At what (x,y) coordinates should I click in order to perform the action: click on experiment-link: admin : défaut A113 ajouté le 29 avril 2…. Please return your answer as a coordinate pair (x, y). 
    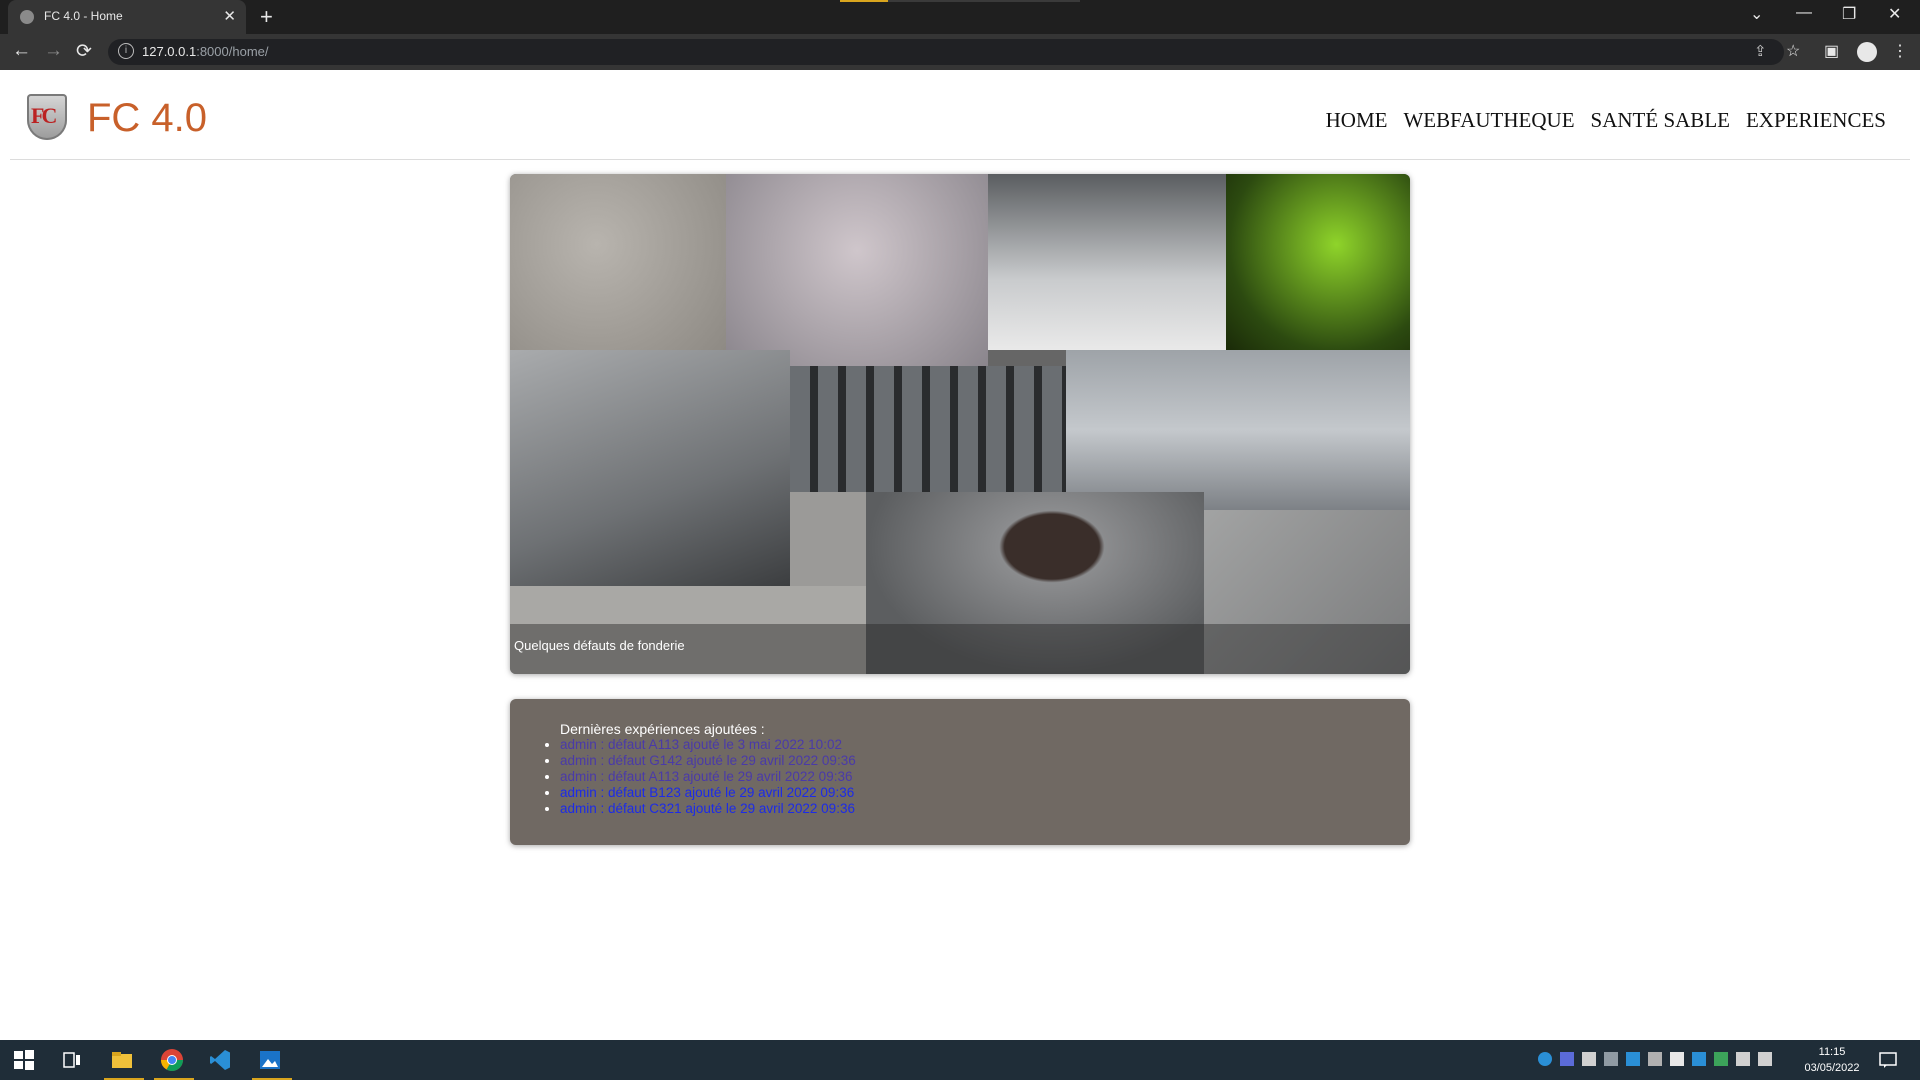
    Looking at the image, I should click on (706, 776).